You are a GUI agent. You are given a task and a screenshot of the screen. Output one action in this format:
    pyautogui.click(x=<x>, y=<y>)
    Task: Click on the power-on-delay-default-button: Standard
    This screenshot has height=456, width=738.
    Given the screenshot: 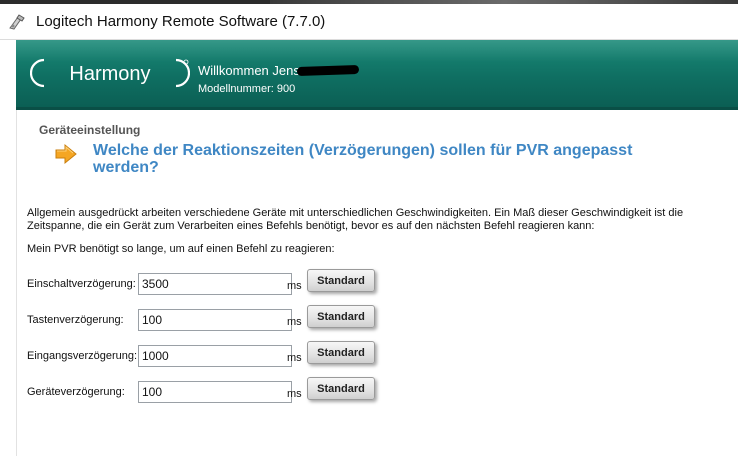 What is the action you would take?
    pyautogui.click(x=341, y=280)
    